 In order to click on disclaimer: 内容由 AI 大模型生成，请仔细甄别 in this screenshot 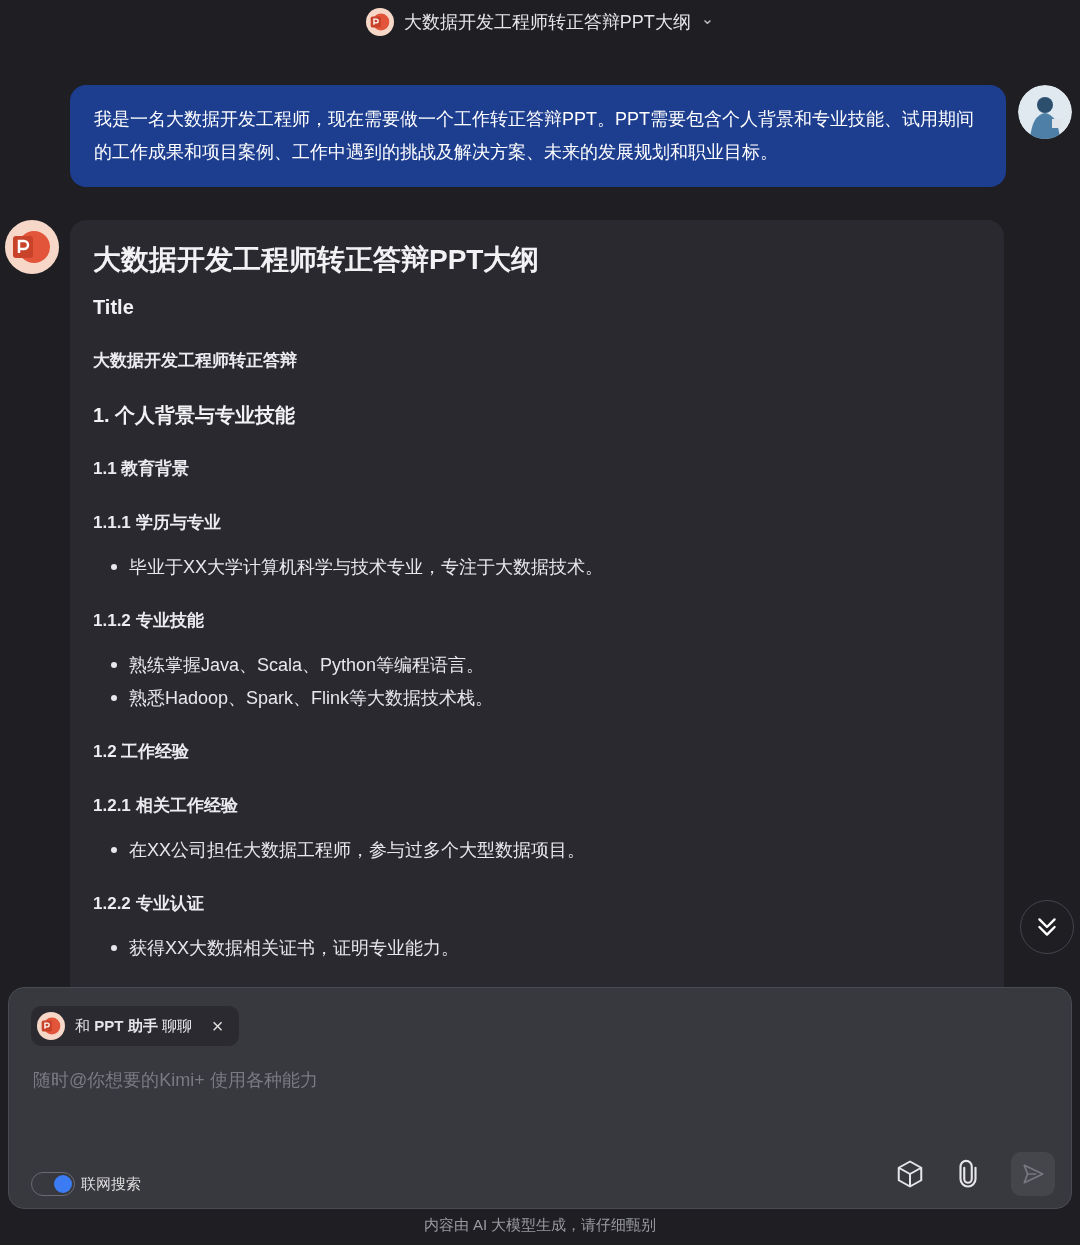, I will do `click(540, 1225)`.